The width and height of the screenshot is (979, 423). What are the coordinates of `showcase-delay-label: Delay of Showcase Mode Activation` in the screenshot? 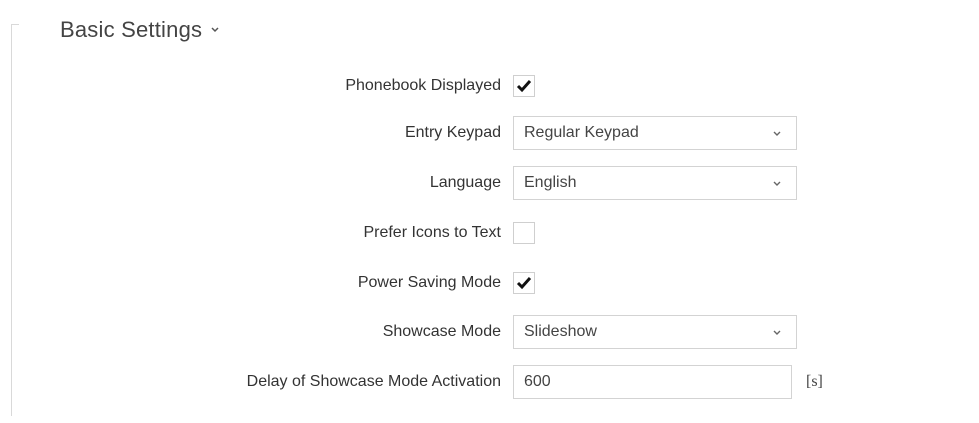 It's located at (373, 381).